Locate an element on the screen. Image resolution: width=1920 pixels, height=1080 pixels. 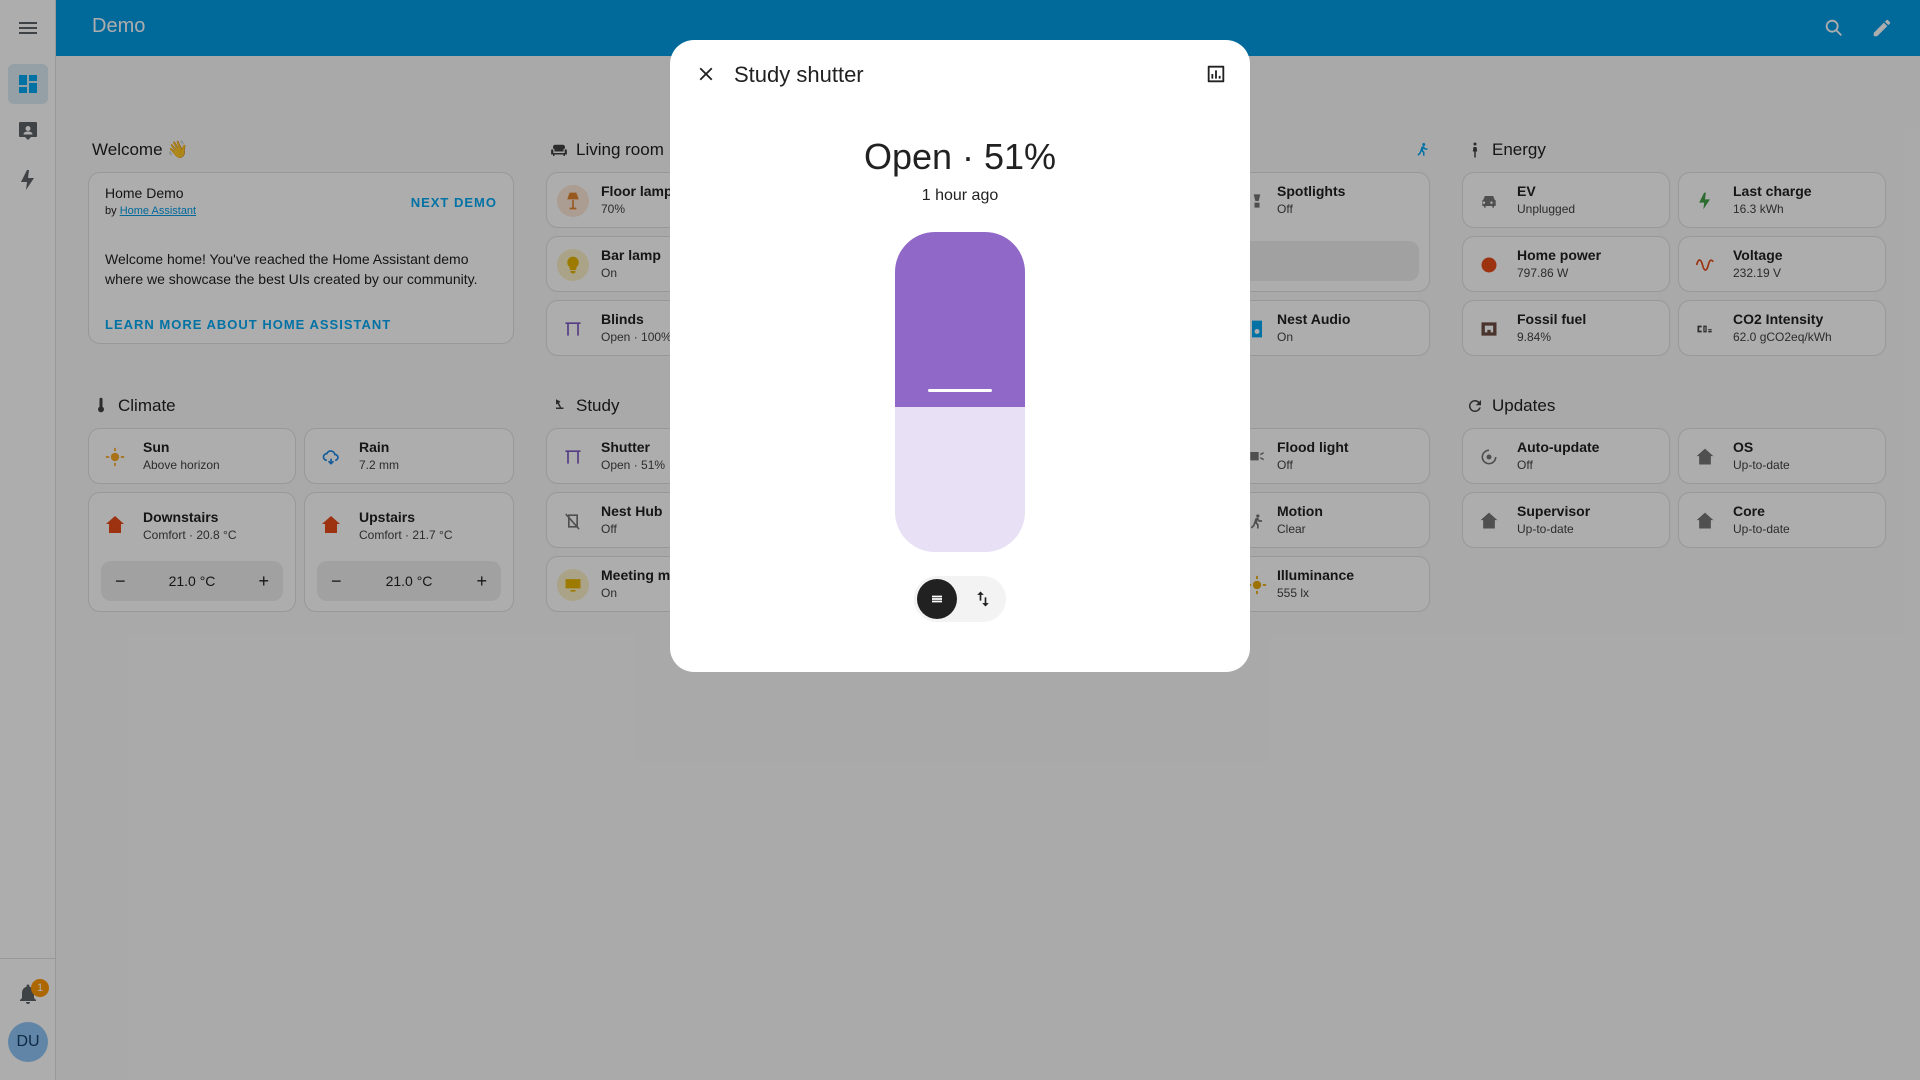
close-icon is located at coordinates (706, 74).